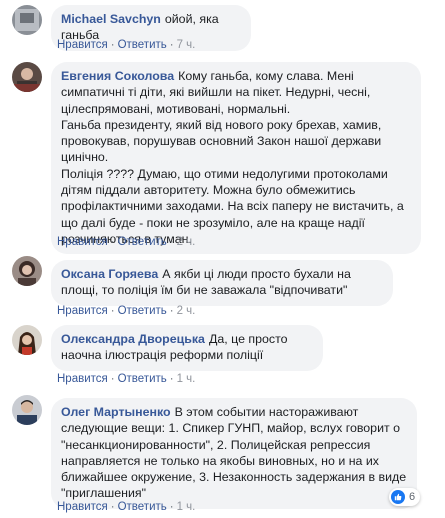 This screenshot has width=445, height=518. What do you see at coordinates (111, 19) in the screenshot?
I see `comment-author: Michael Savchyn` at bounding box center [111, 19].